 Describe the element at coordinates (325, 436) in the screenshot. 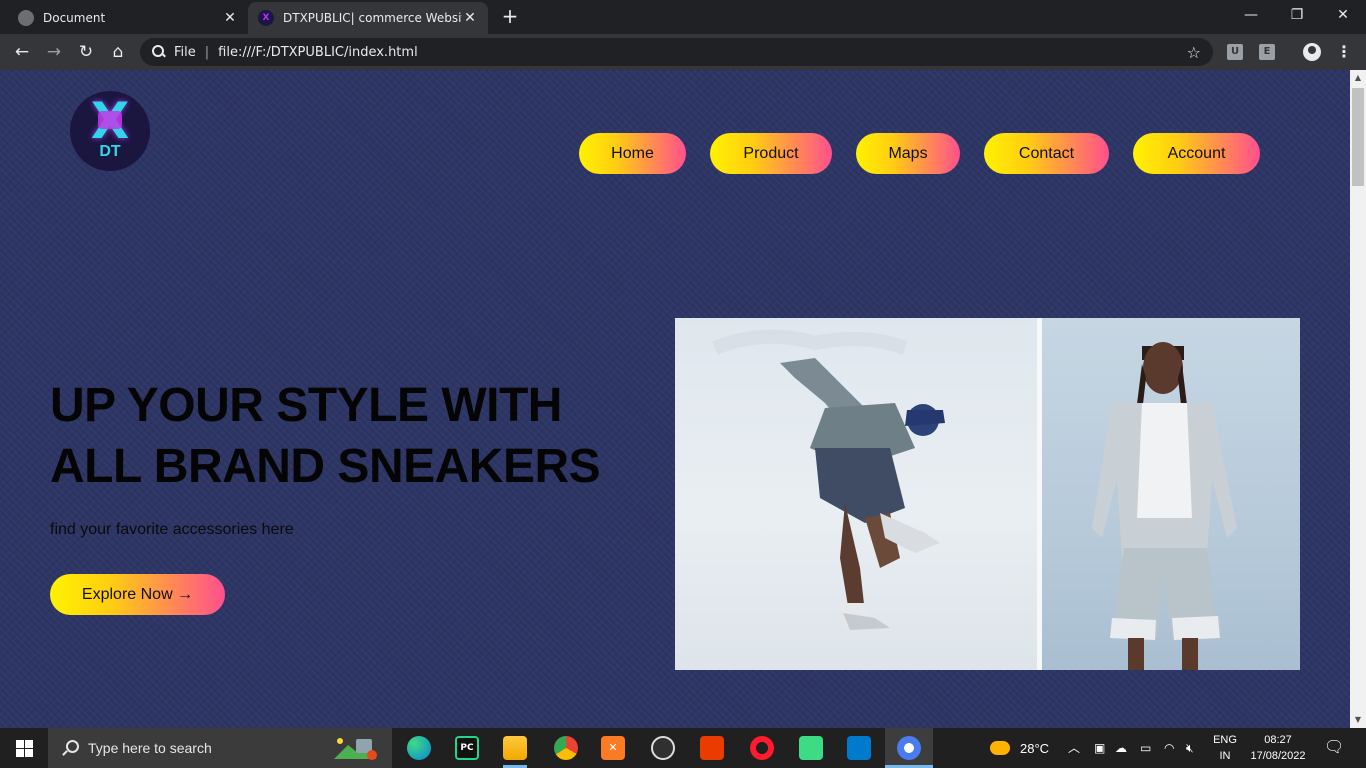

I see `hero-title: UP YOUR STYLE WITH ALL BRAND SNEAKERS` at that location.